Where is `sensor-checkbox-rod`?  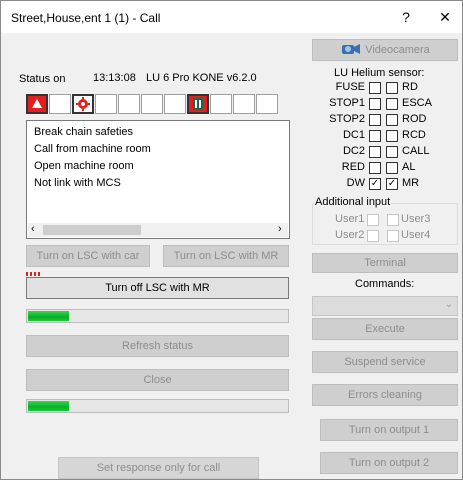 sensor-checkbox-rod is located at coordinates (392, 120).